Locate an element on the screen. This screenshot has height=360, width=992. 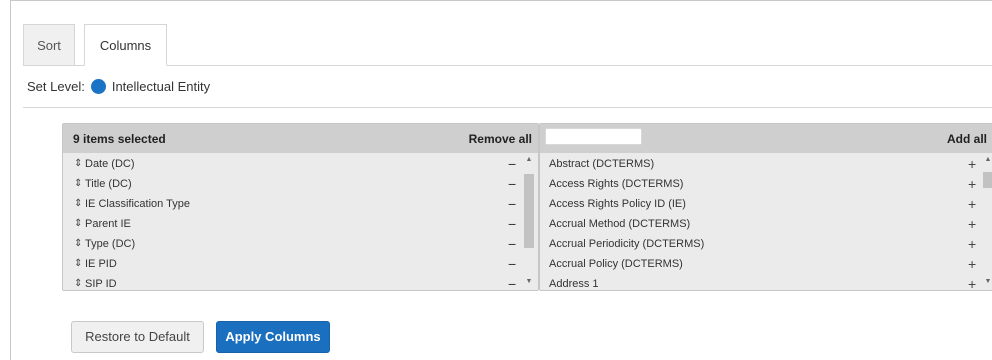
selected-item: ⇕ Type (DC) − is located at coordinates (300, 244).